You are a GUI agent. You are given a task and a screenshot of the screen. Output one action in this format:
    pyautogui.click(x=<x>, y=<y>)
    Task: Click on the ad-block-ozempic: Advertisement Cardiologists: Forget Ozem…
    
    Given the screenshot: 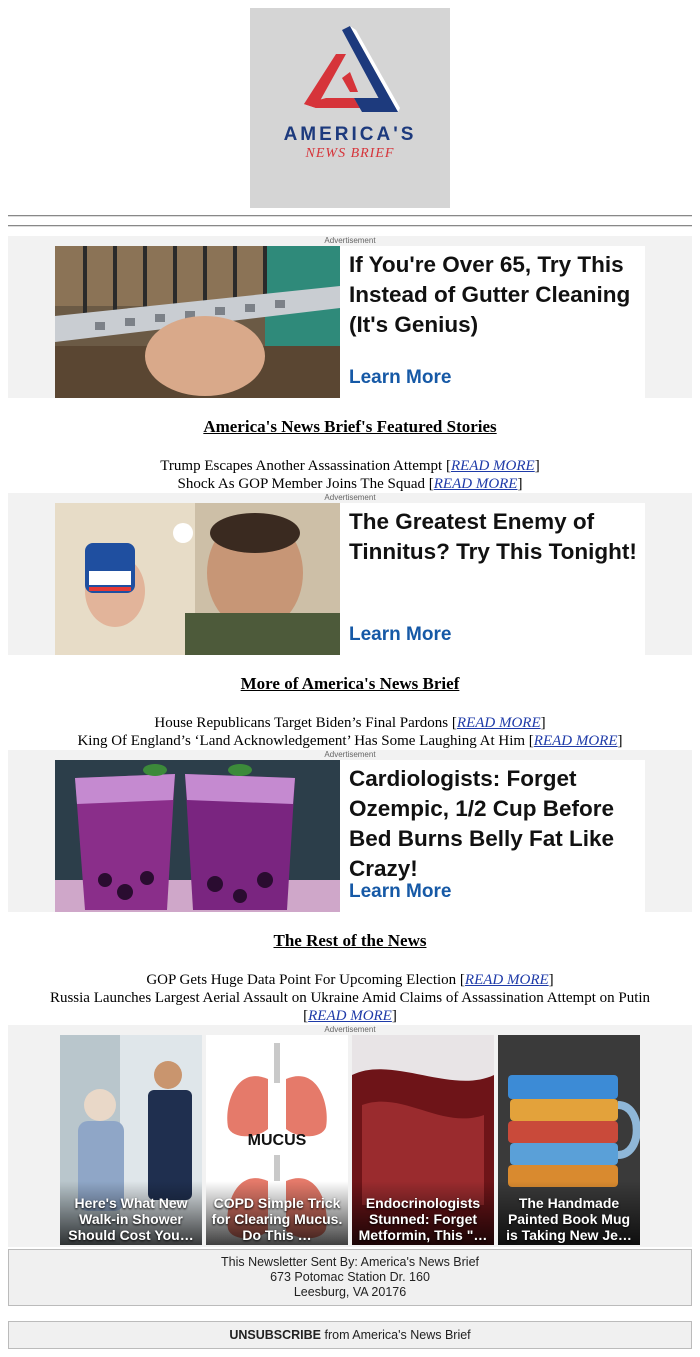 What is the action you would take?
    pyautogui.click(x=350, y=831)
    